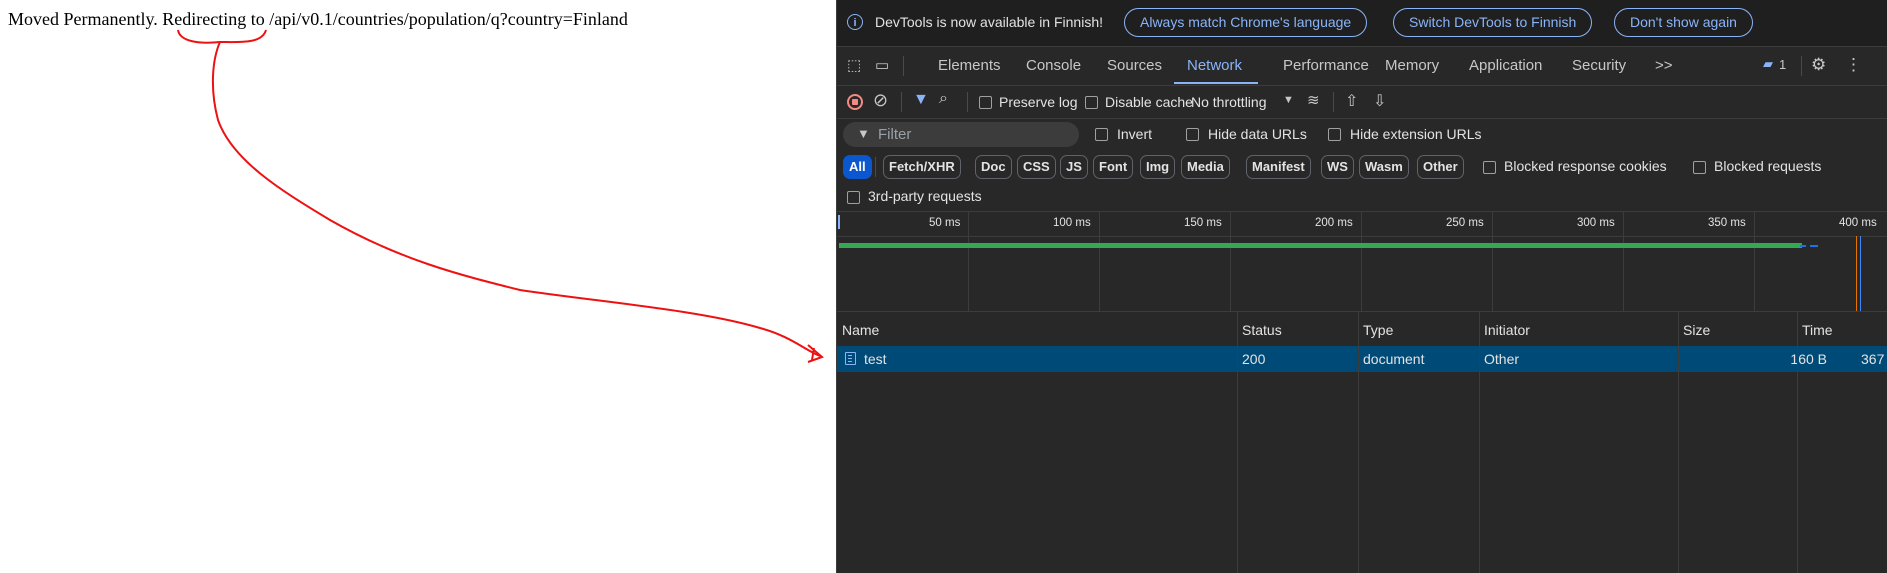 The height and width of the screenshot is (573, 1887). Describe the element at coordinates (1149, 102) in the screenshot. I see `disable-cache-label: Disable cache` at that location.